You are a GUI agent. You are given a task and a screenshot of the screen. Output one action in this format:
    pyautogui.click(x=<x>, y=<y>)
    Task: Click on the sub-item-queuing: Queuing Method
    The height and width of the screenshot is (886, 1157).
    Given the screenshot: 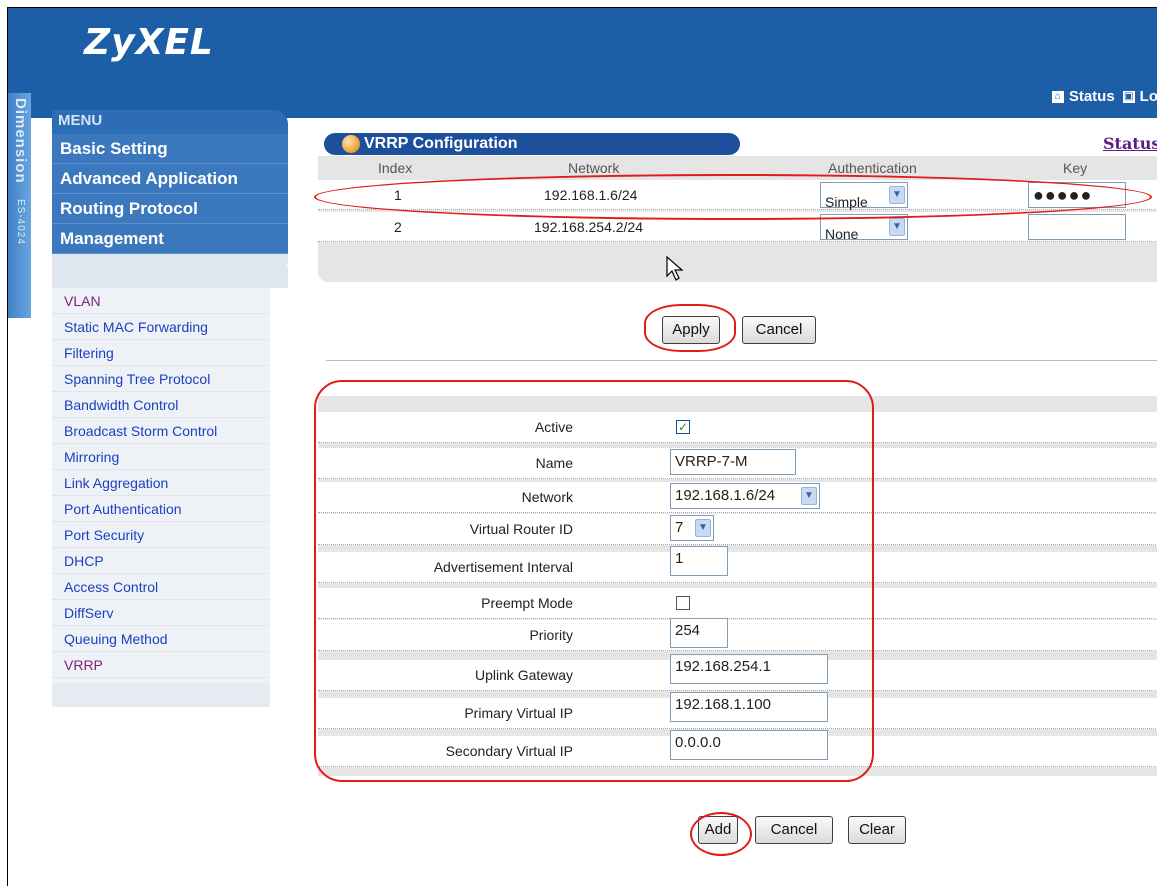 What is the action you would take?
    pyautogui.click(x=161, y=639)
    